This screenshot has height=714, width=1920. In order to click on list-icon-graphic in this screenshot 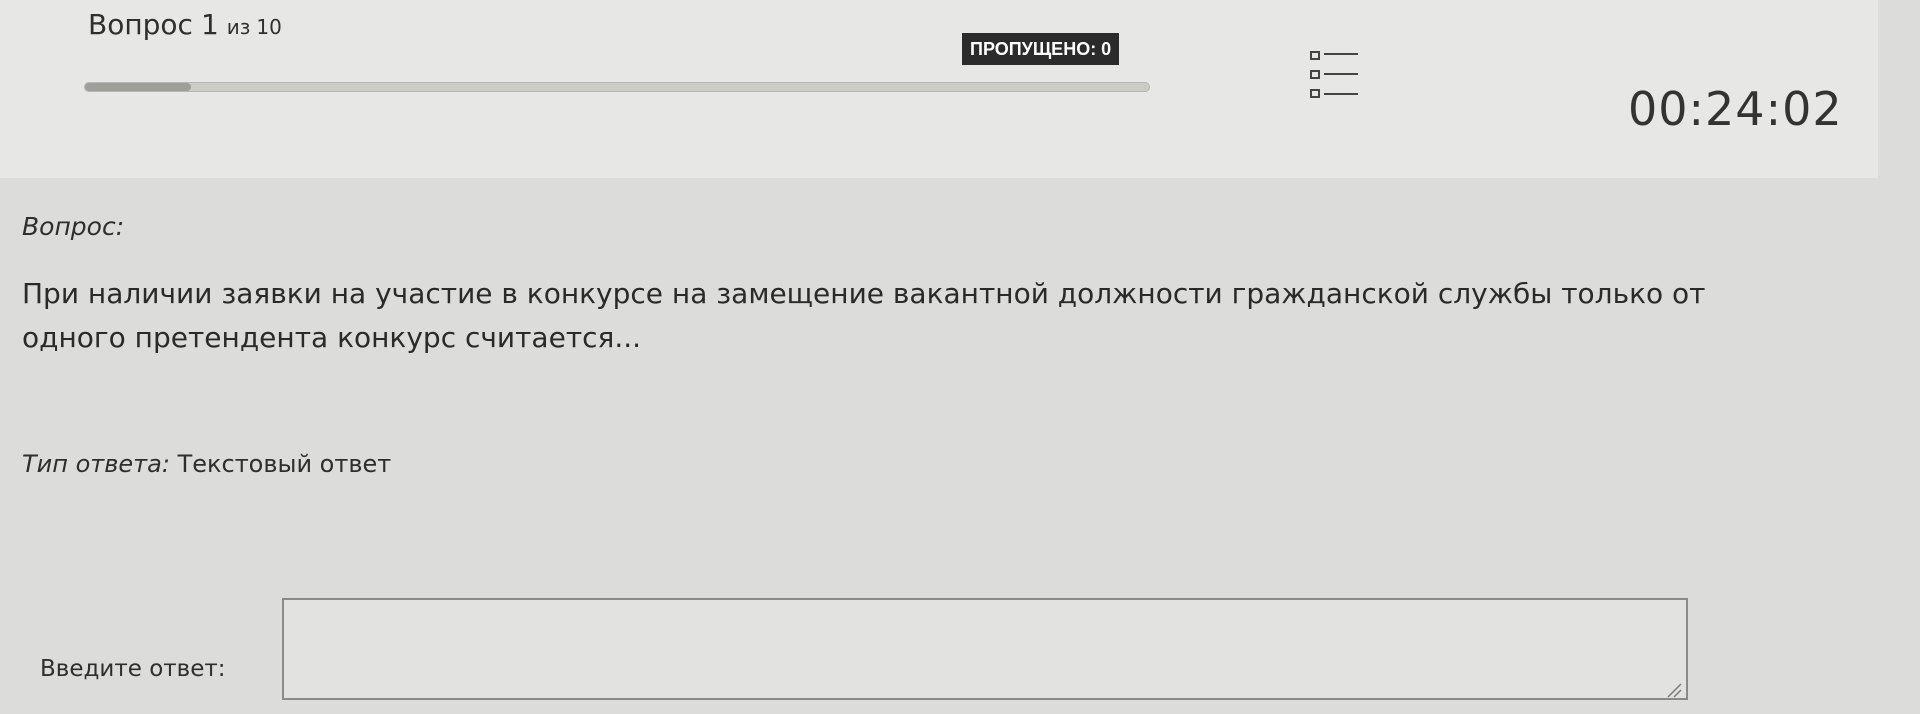, I will do `click(1334, 74)`.